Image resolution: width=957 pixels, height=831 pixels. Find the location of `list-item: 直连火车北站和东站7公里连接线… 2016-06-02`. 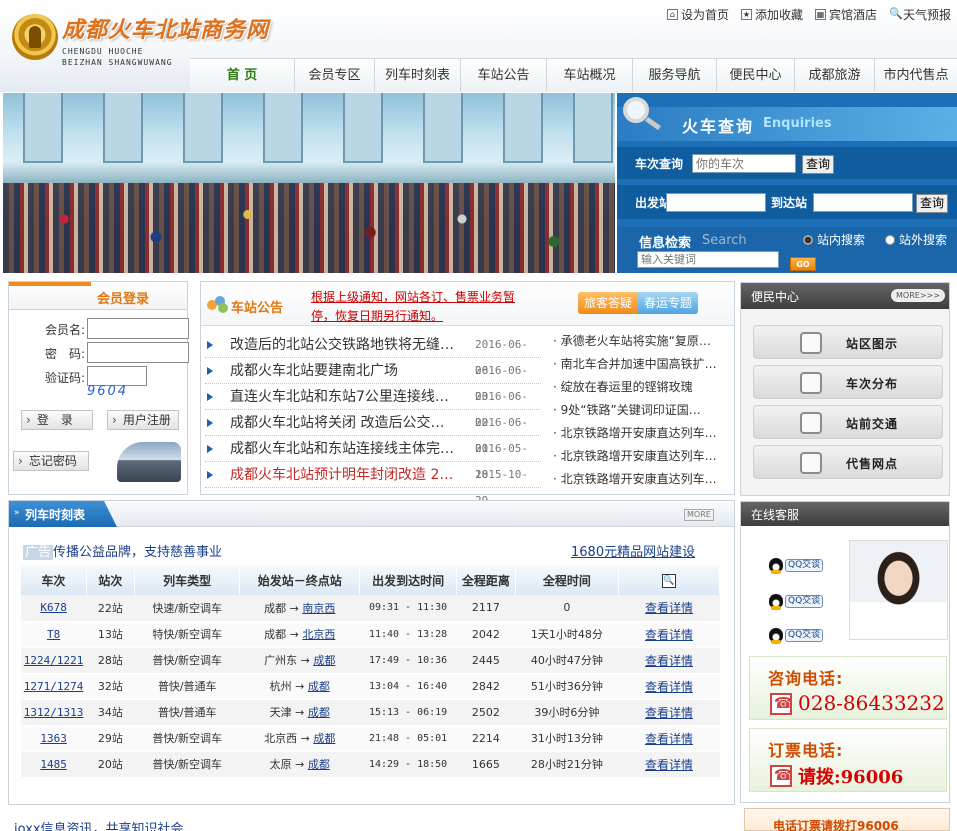

list-item: 直连火车北站和东站7公里连接线… 2016-06-02 is located at coordinates (373, 406).